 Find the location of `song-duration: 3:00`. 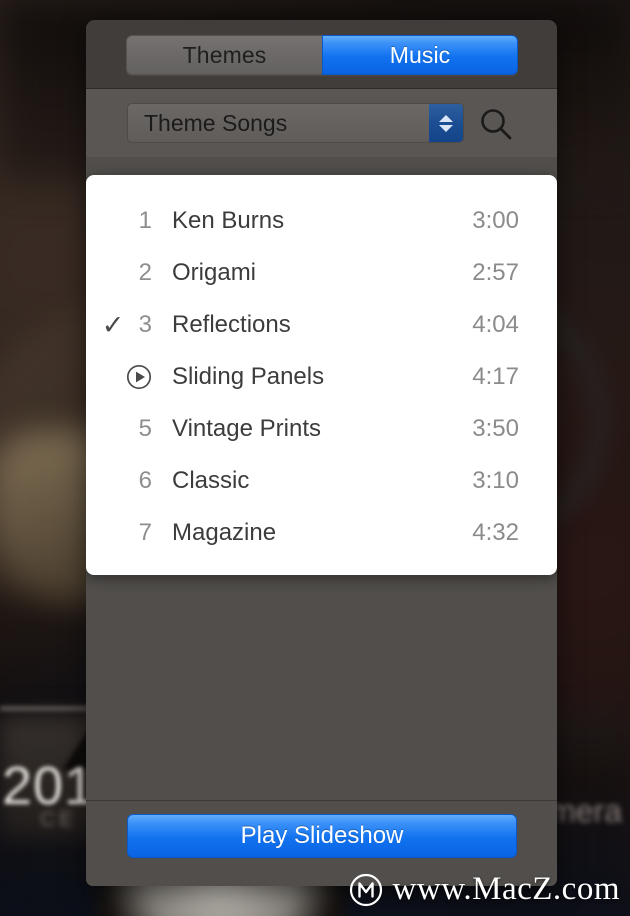

song-duration: 3:00 is located at coordinates (495, 220).